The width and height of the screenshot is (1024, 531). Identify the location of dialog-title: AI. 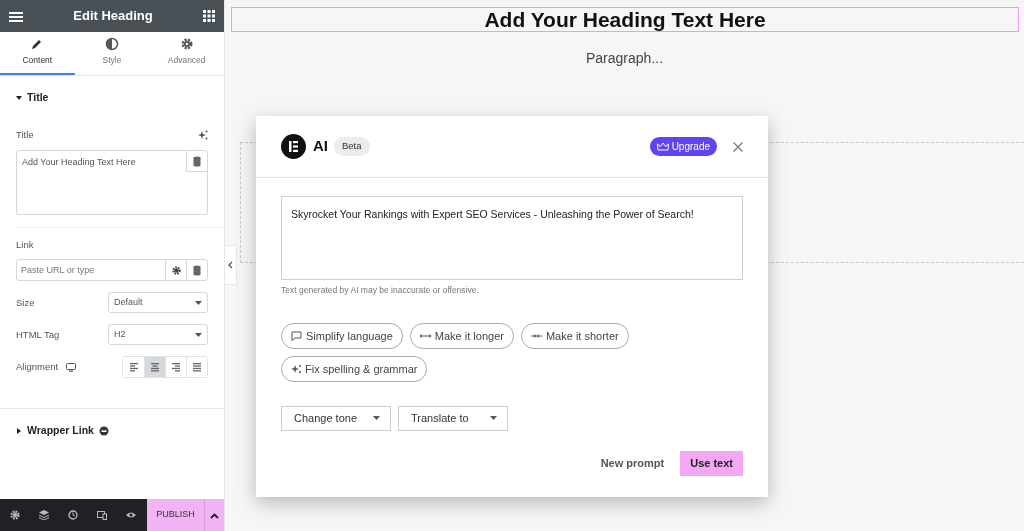
(320, 146).